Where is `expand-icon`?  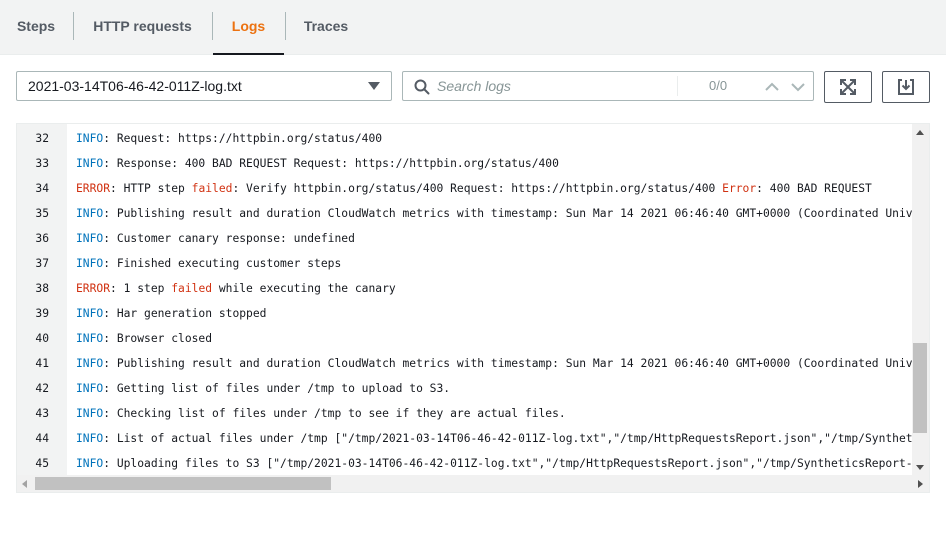
expand-icon is located at coordinates (848, 87).